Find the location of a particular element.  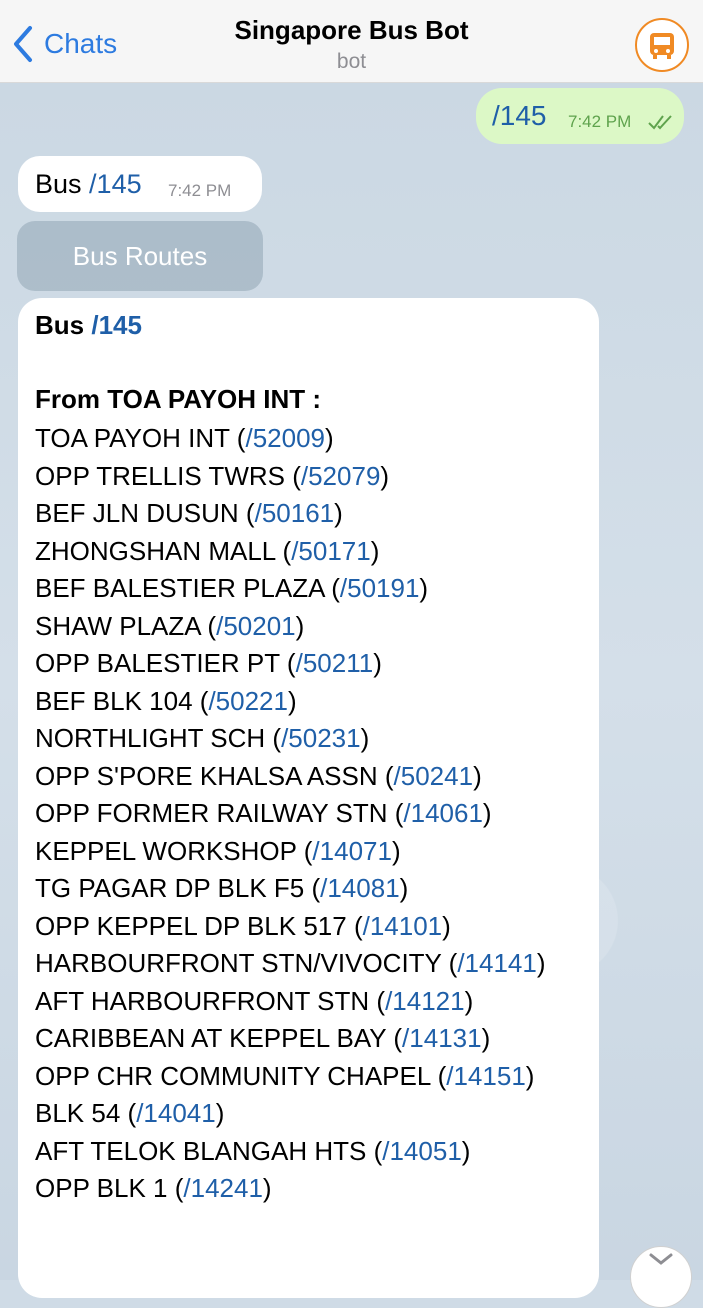

stop-item: ZHONGSHAN MALL (/50171) is located at coordinates (207, 550).